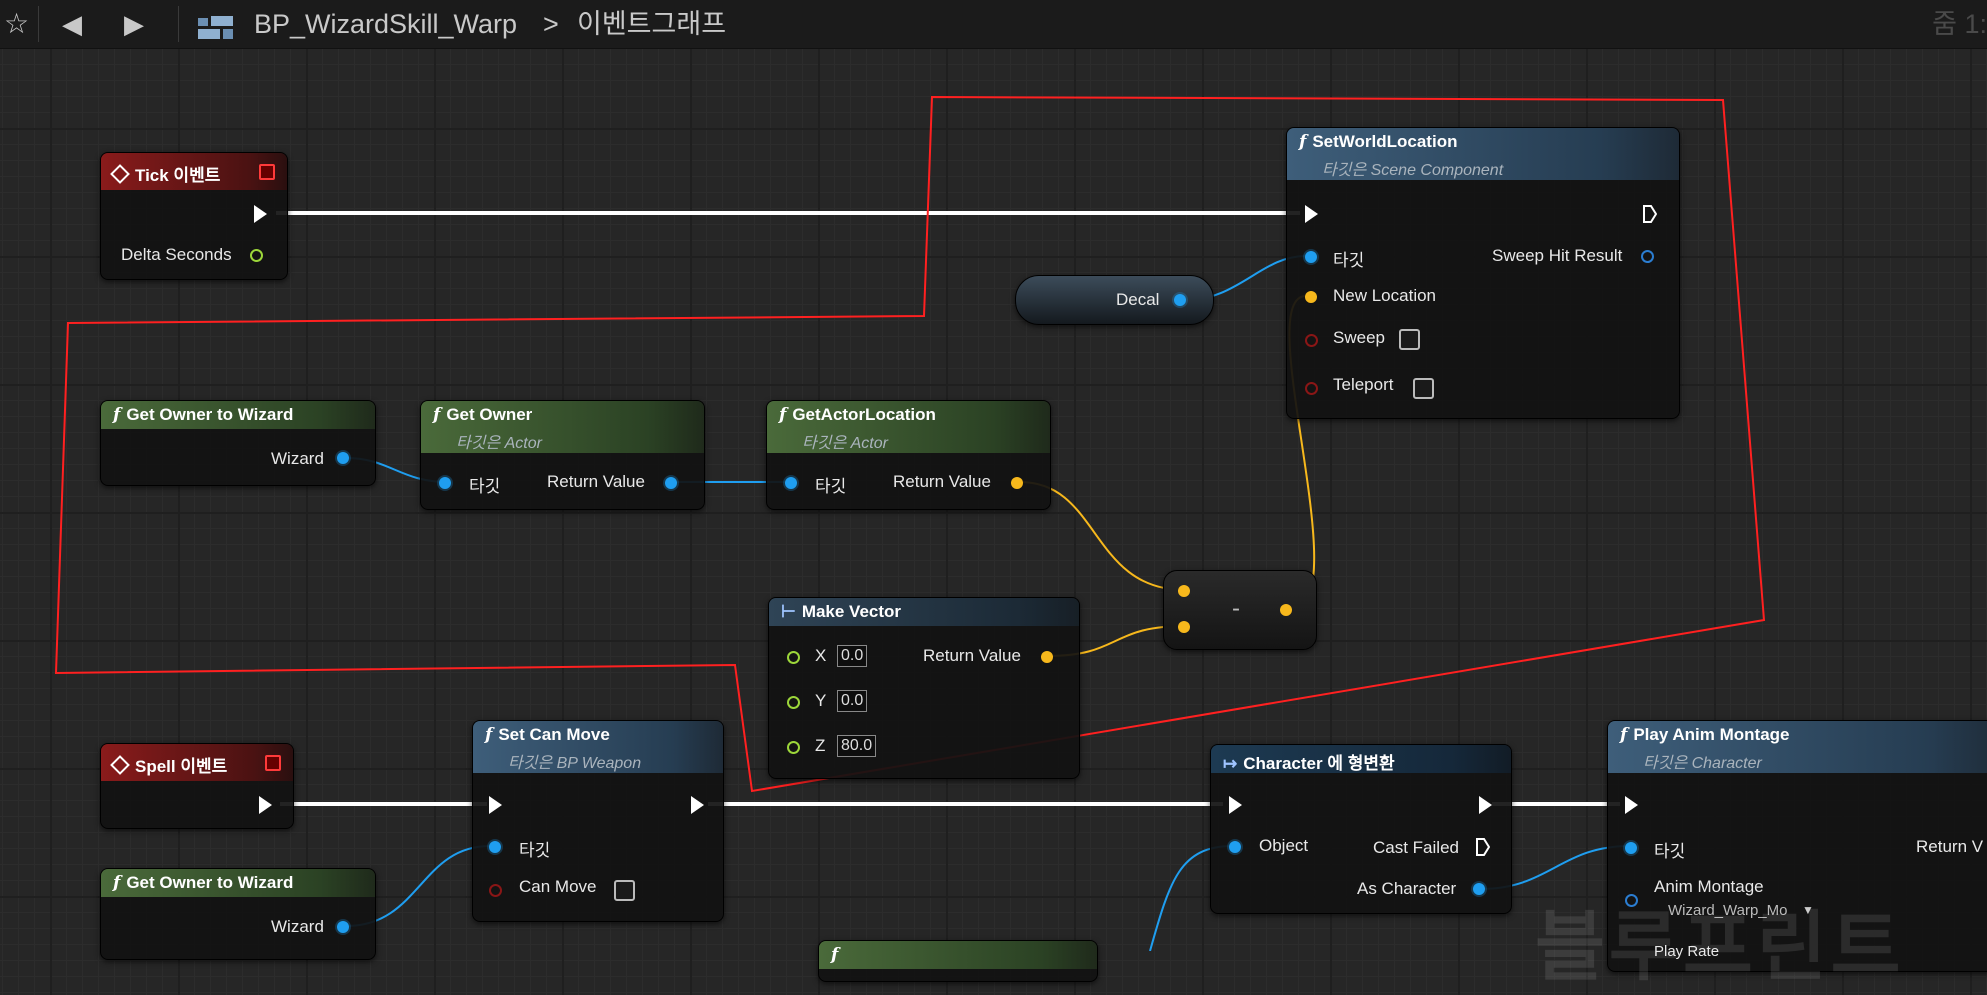 This screenshot has width=1987, height=995. I want to click on make-vector-x-input: 0.0, so click(852, 656).